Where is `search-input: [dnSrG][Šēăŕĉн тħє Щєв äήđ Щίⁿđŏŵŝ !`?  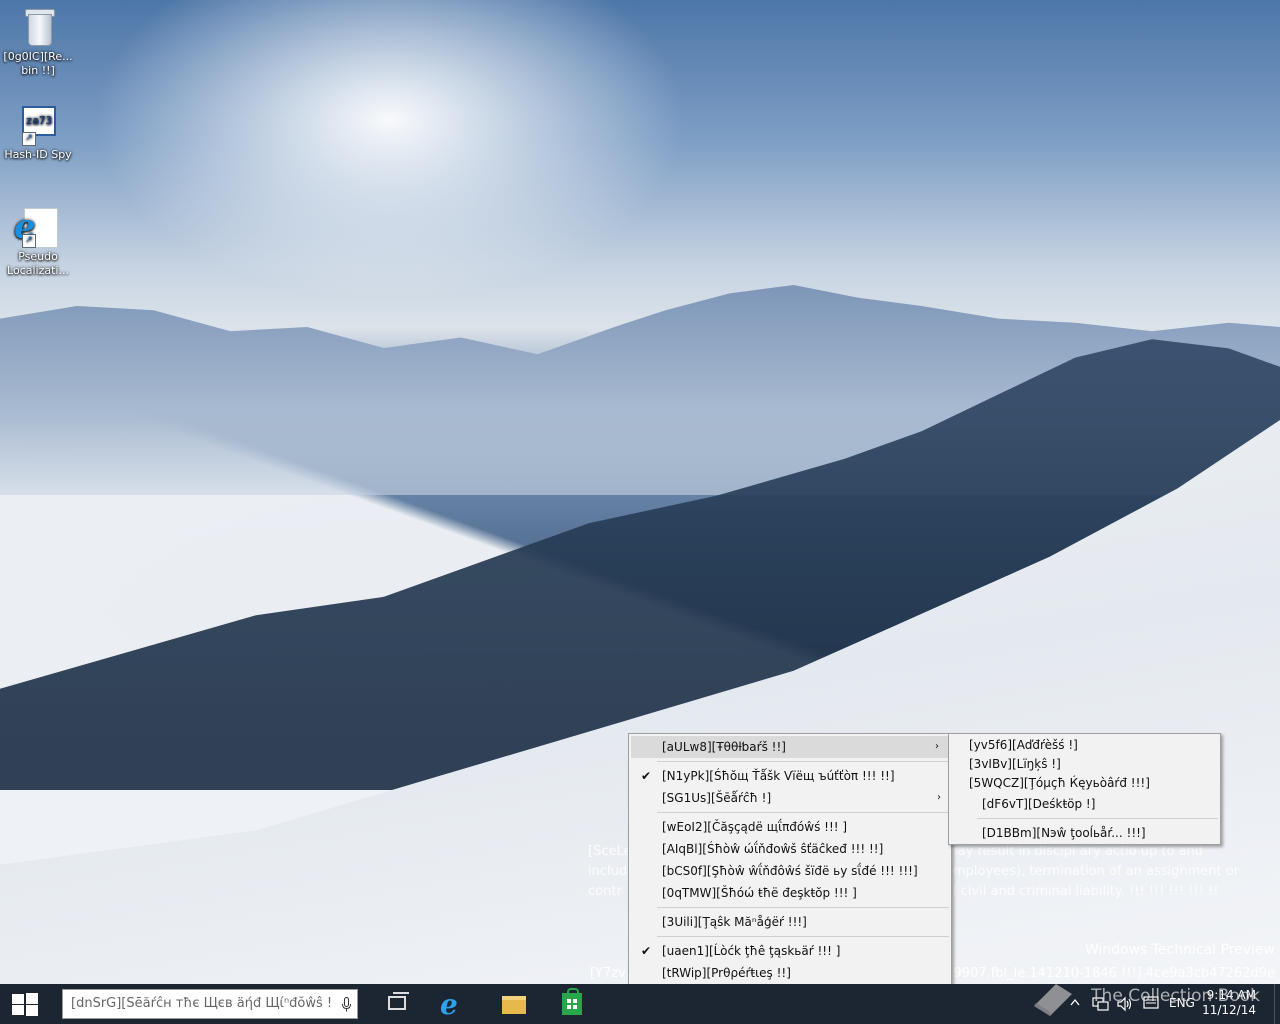
search-input: [dnSrG][Šēăŕĉн тħє Щєв äήđ Щίⁿđŏŵŝ ! is located at coordinates (202, 1003).